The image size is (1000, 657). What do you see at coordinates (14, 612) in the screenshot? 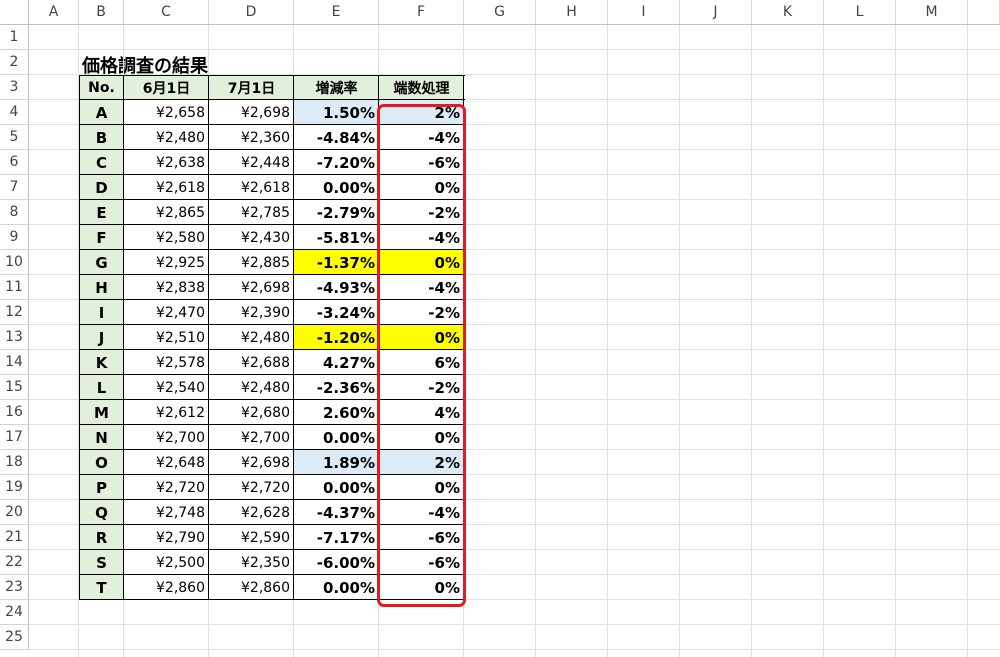
I see `row-header-24: 24` at bounding box center [14, 612].